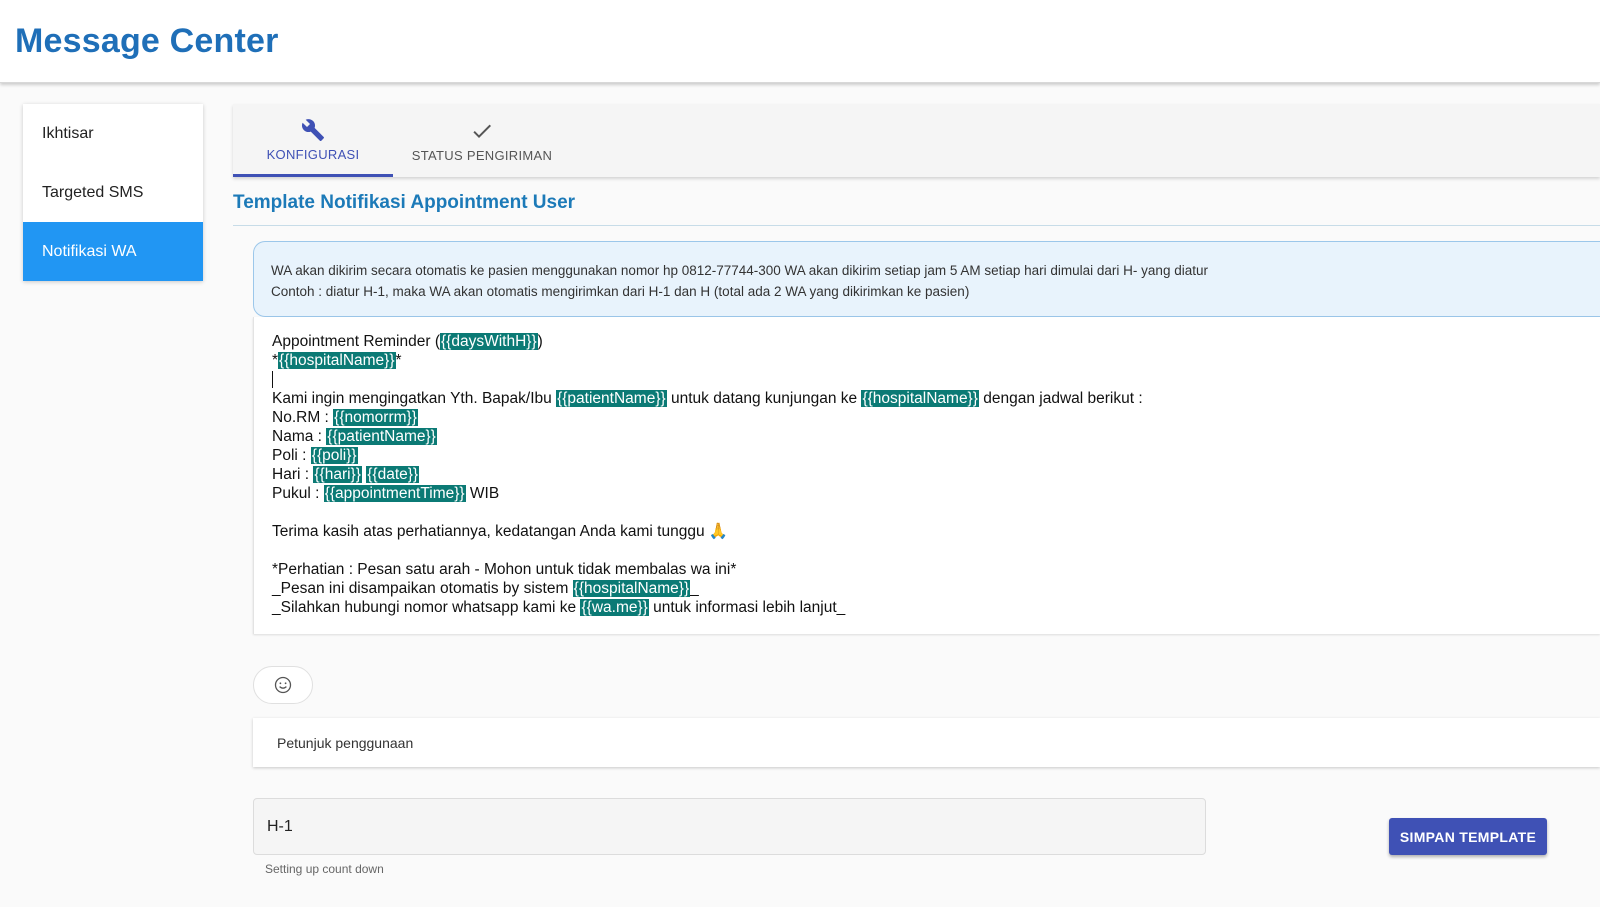 The width and height of the screenshot is (1600, 907). Describe the element at coordinates (404, 202) in the screenshot. I see `section-title: Template Notifikasi Appointment User` at that location.